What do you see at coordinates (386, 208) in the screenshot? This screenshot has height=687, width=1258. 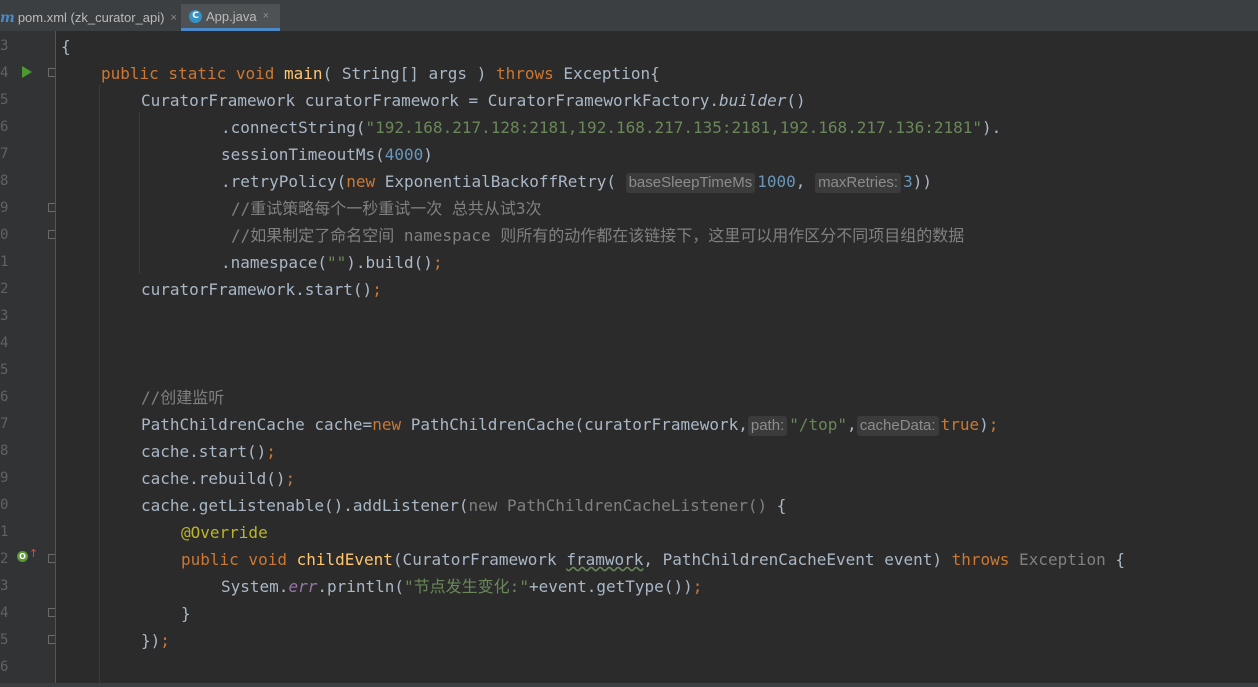 I see `comment-line: //重试策略每个一秒重试一次 总共从试3次` at bounding box center [386, 208].